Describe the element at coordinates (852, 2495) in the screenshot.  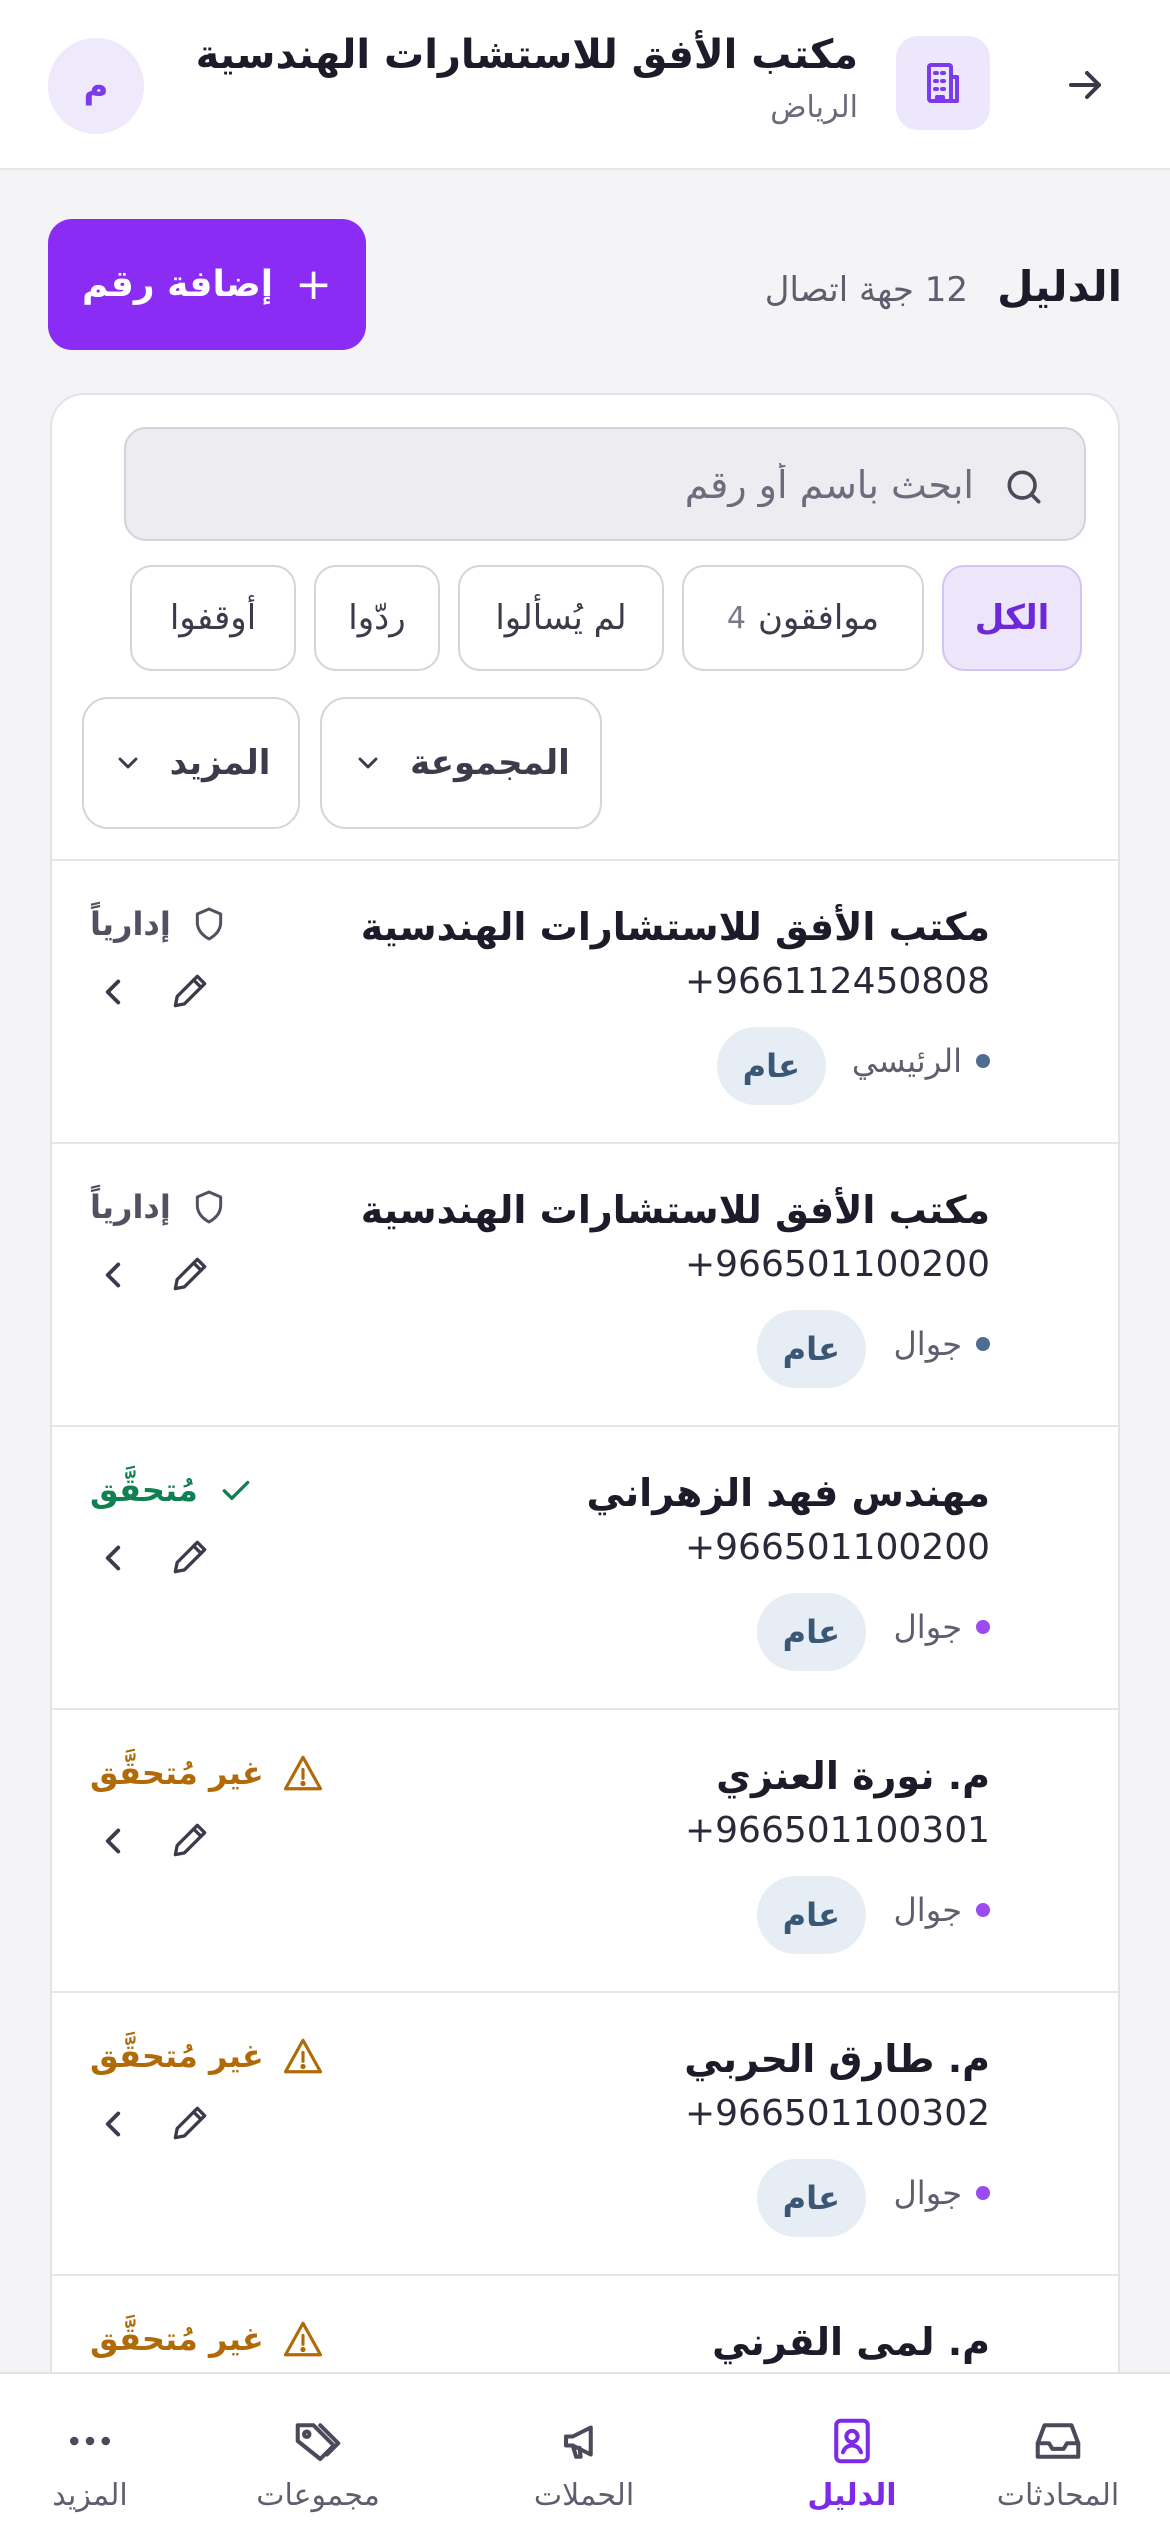
I see `nav-label: الدليل` at that location.